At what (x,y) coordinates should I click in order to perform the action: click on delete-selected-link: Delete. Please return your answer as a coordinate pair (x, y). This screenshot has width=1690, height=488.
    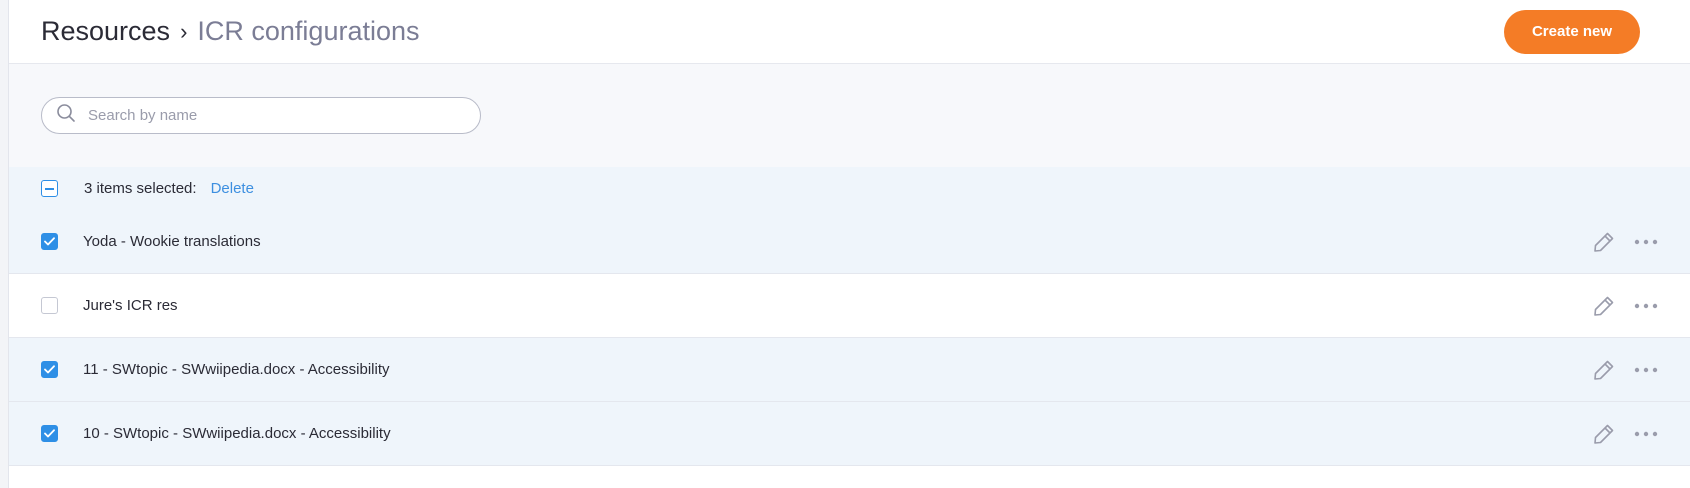
    Looking at the image, I should click on (232, 188).